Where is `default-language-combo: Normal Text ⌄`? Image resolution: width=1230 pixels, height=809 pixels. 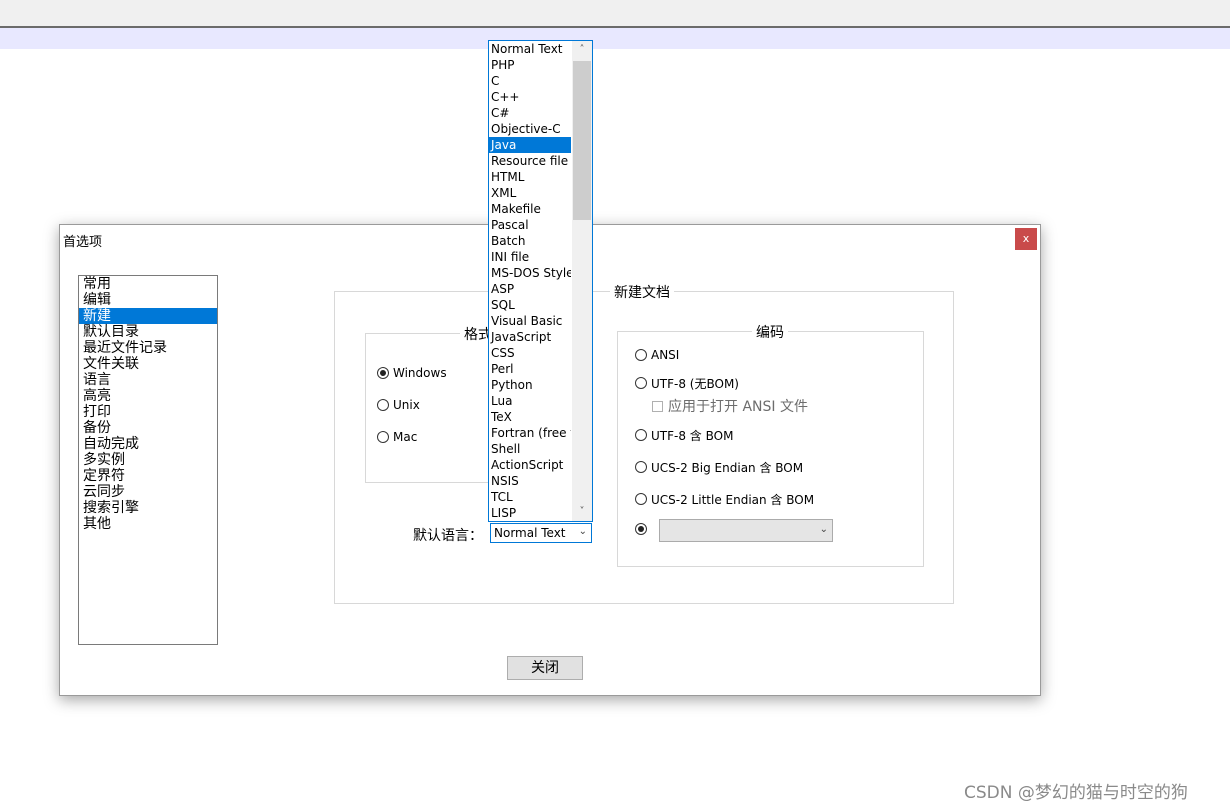
default-language-combo: Normal Text ⌄ is located at coordinates (541, 533).